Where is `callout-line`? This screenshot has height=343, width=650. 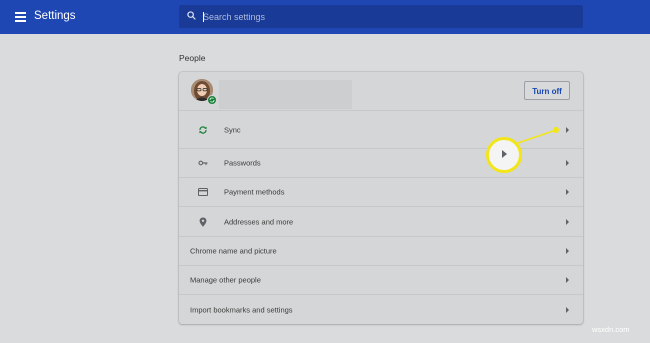
callout-line is located at coordinates (535, 137).